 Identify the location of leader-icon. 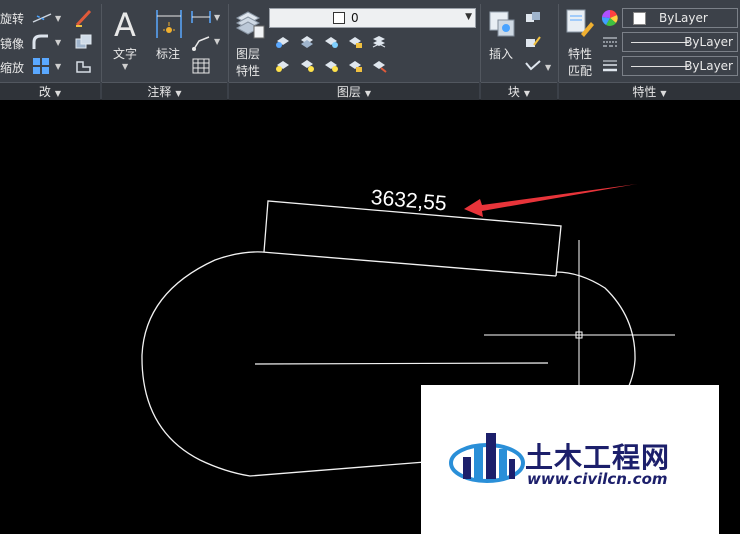
(201, 42).